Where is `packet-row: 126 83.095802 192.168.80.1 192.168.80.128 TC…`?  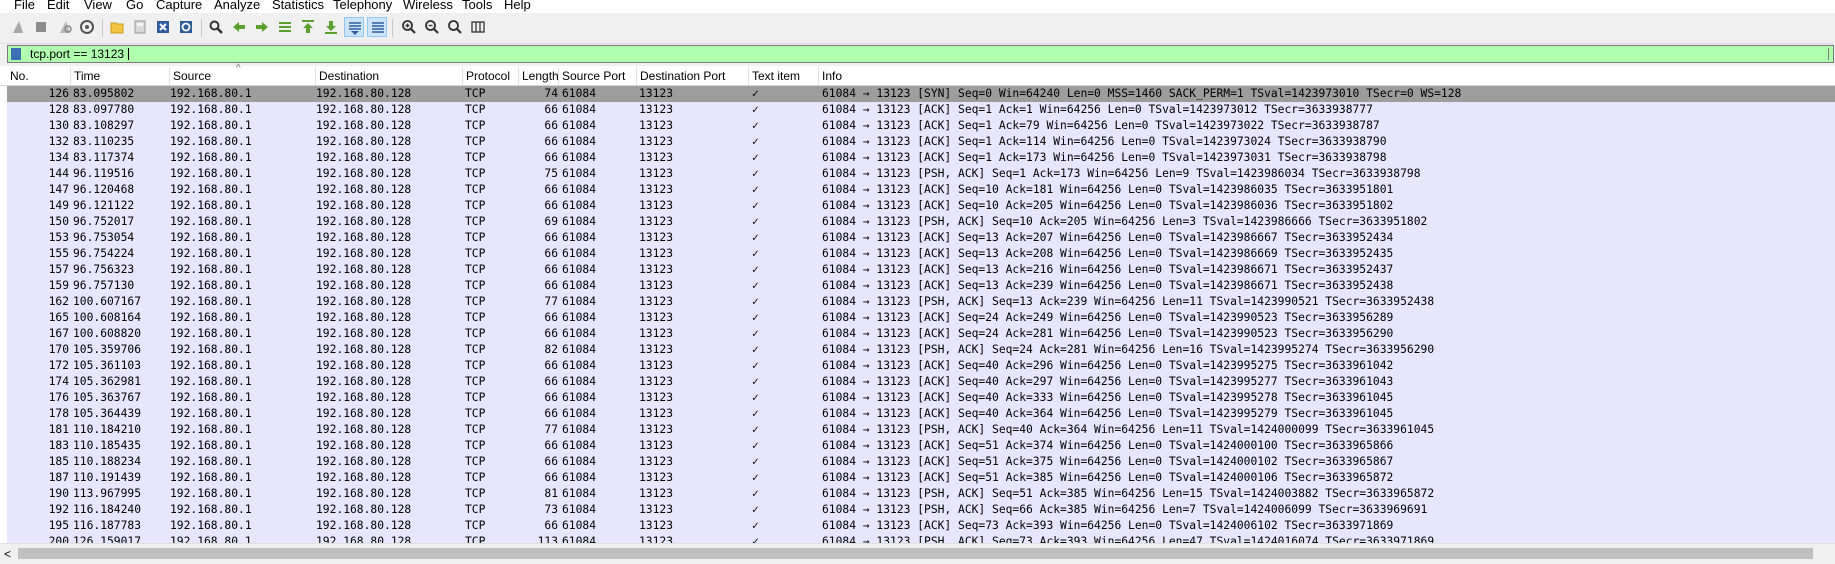
packet-row: 126 83.095802 192.168.80.1 192.168.80.128 TC… is located at coordinates (921, 94).